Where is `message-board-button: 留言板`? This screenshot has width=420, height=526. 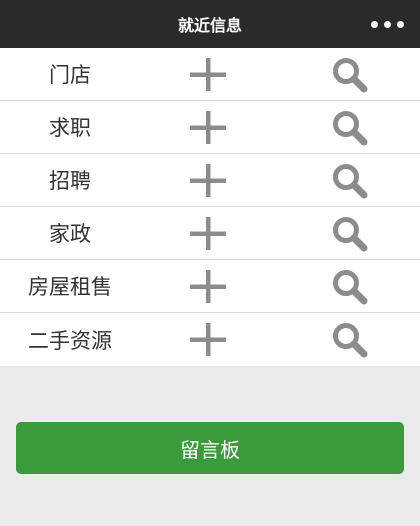
message-board-button: 留言板 is located at coordinates (210, 448).